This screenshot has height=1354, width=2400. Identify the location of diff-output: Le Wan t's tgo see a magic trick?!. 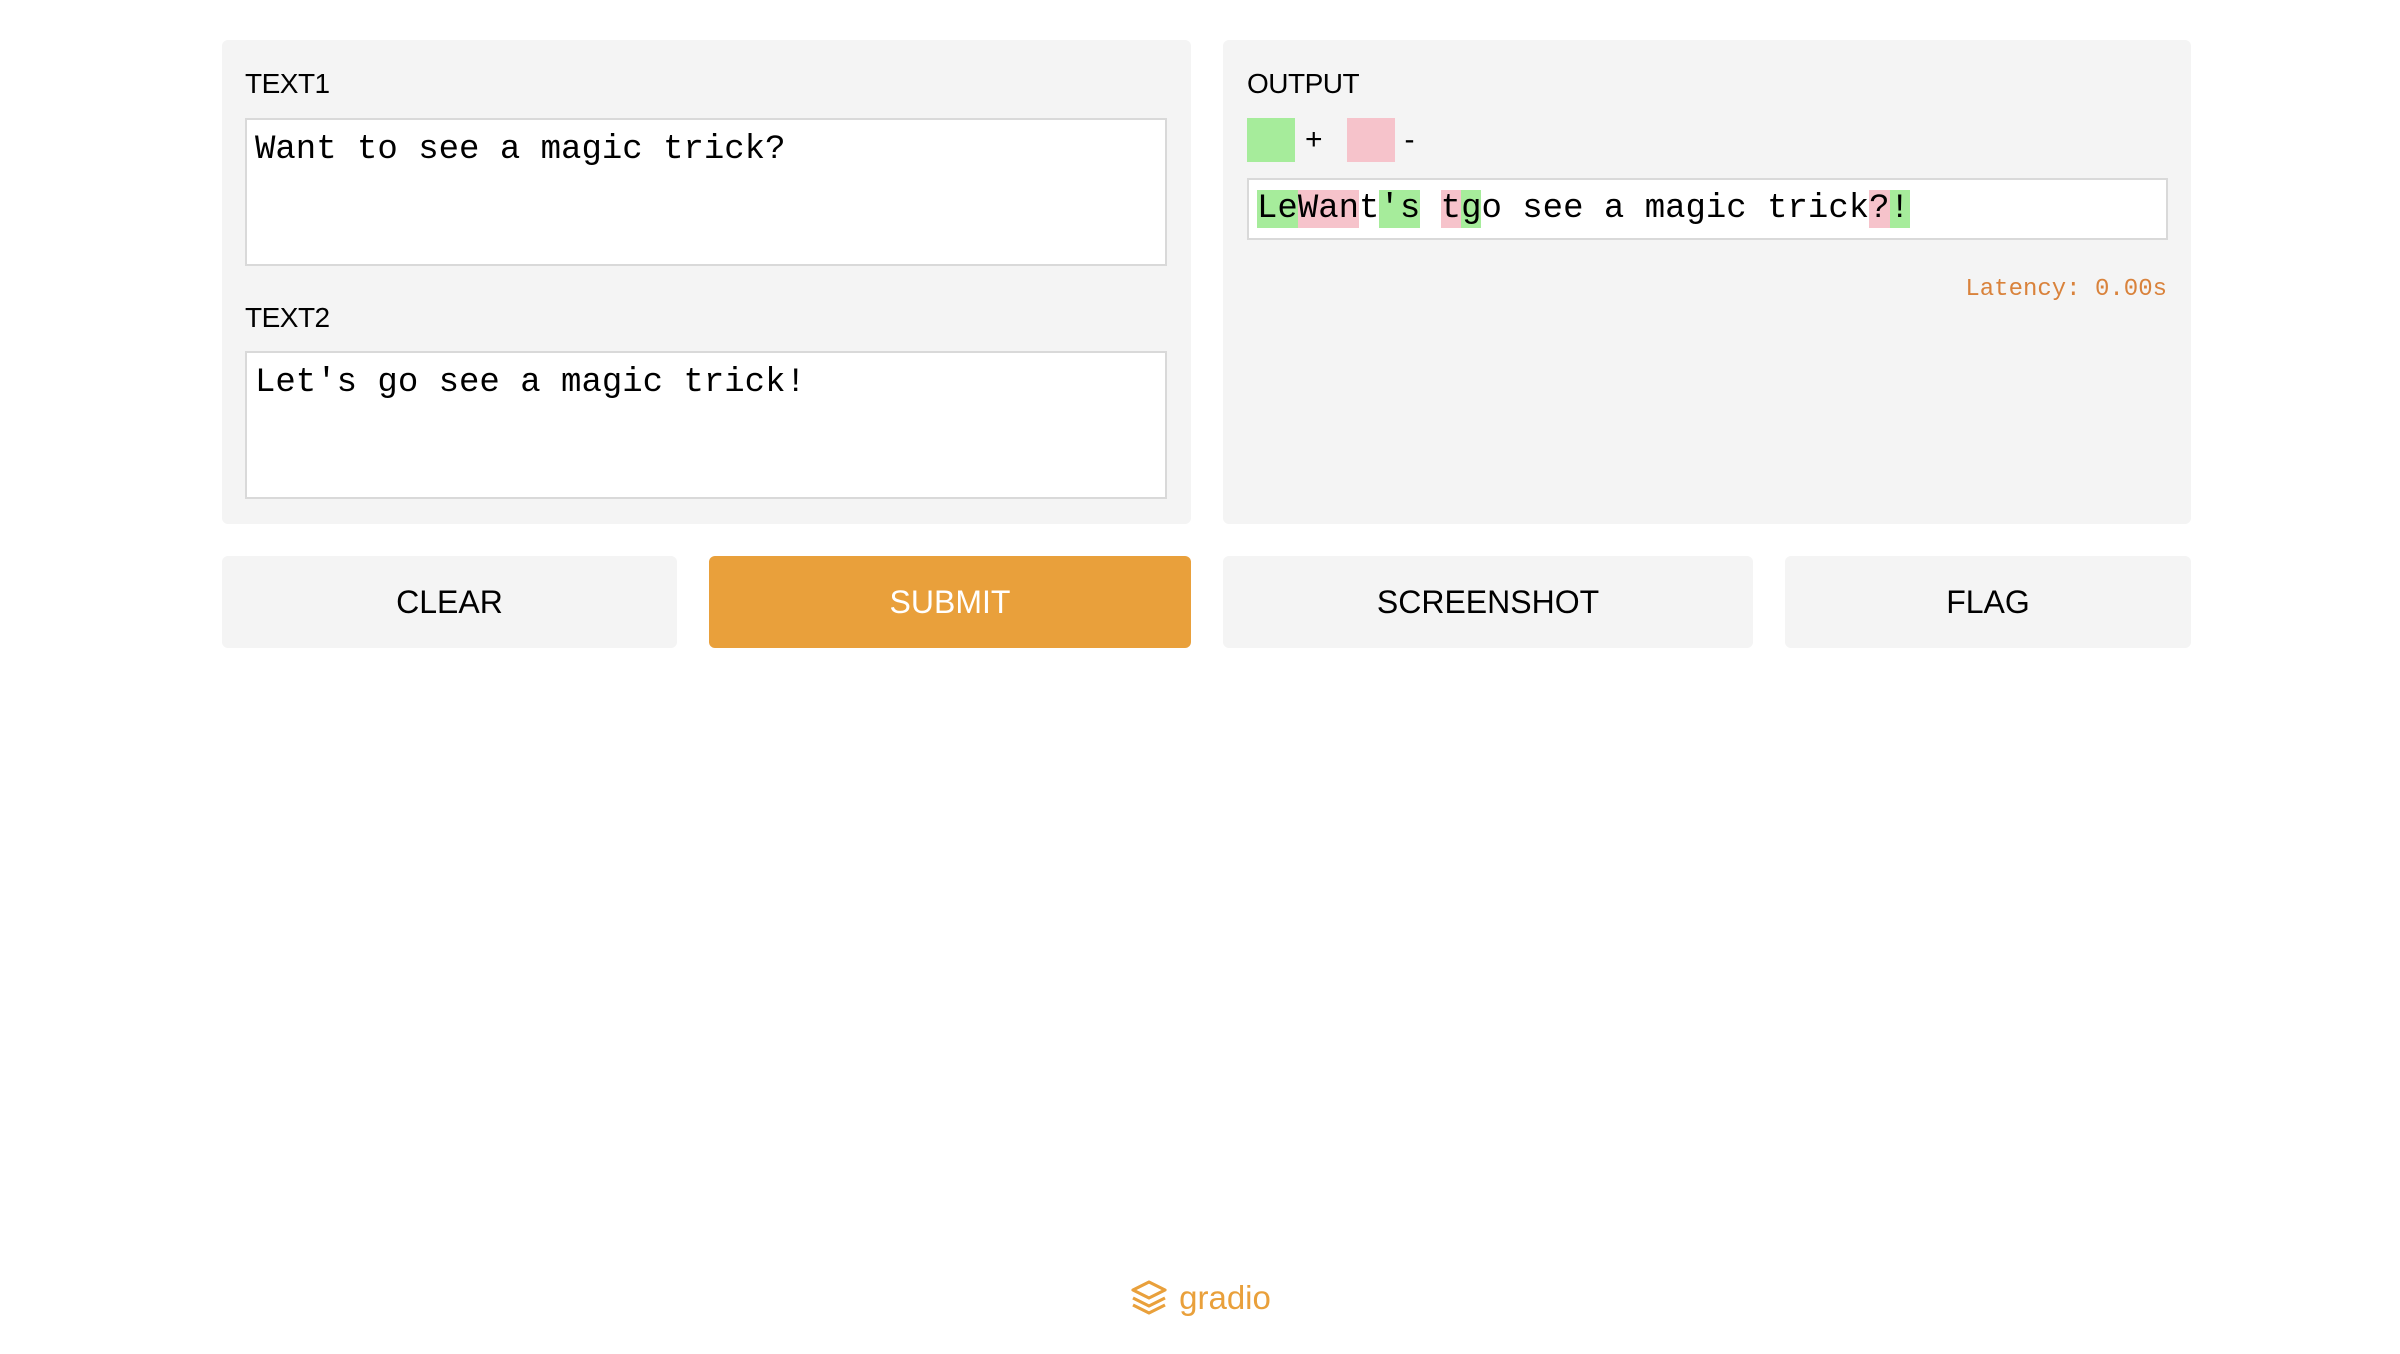
(1707, 209).